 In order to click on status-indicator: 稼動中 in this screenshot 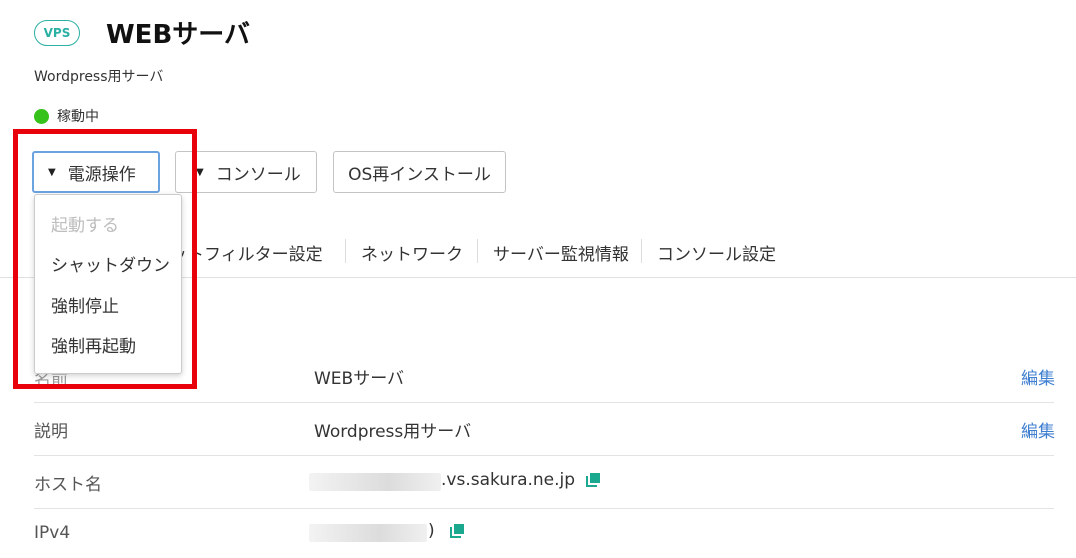, I will do `click(66, 116)`.